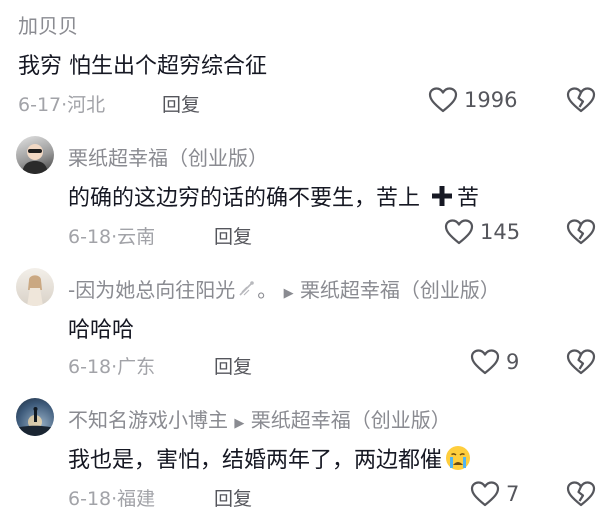 The image size is (615, 511). What do you see at coordinates (151, 290) in the screenshot?
I see `comment-author: -因为她总向往阳光` at bounding box center [151, 290].